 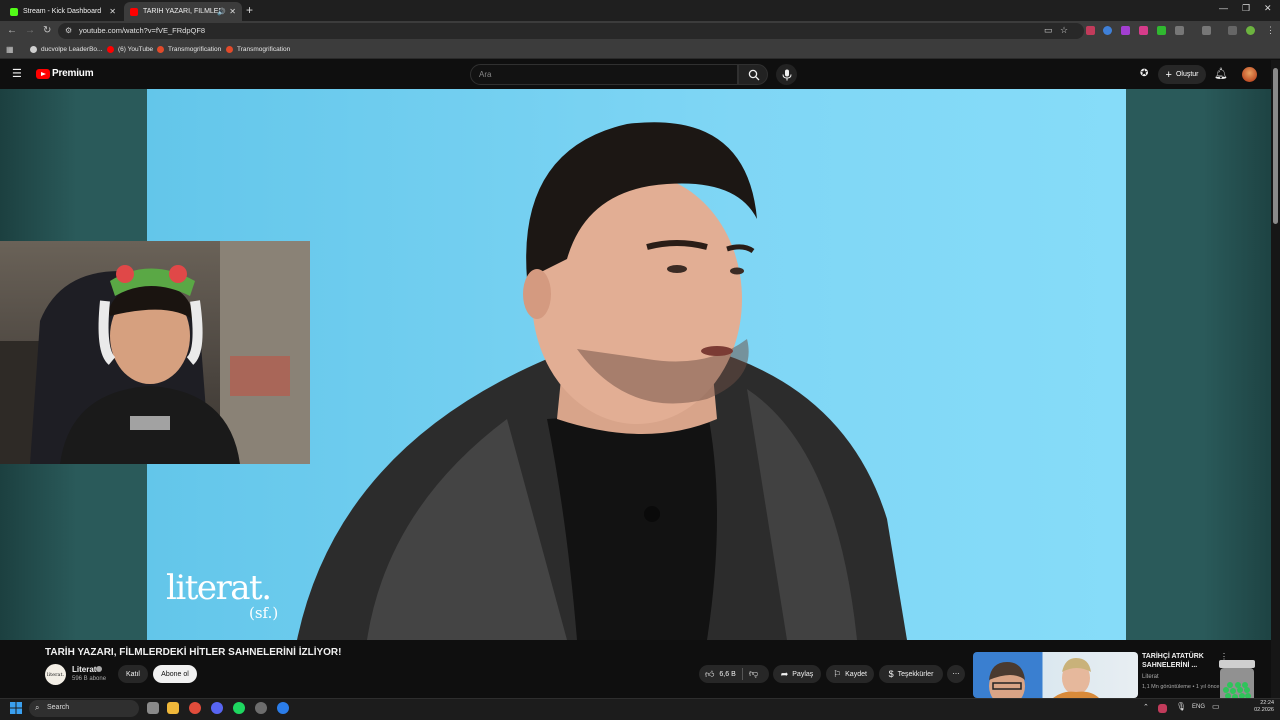 What do you see at coordinates (84, 708) in the screenshot?
I see `taskbar-search-box: Search` at bounding box center [84, 708].